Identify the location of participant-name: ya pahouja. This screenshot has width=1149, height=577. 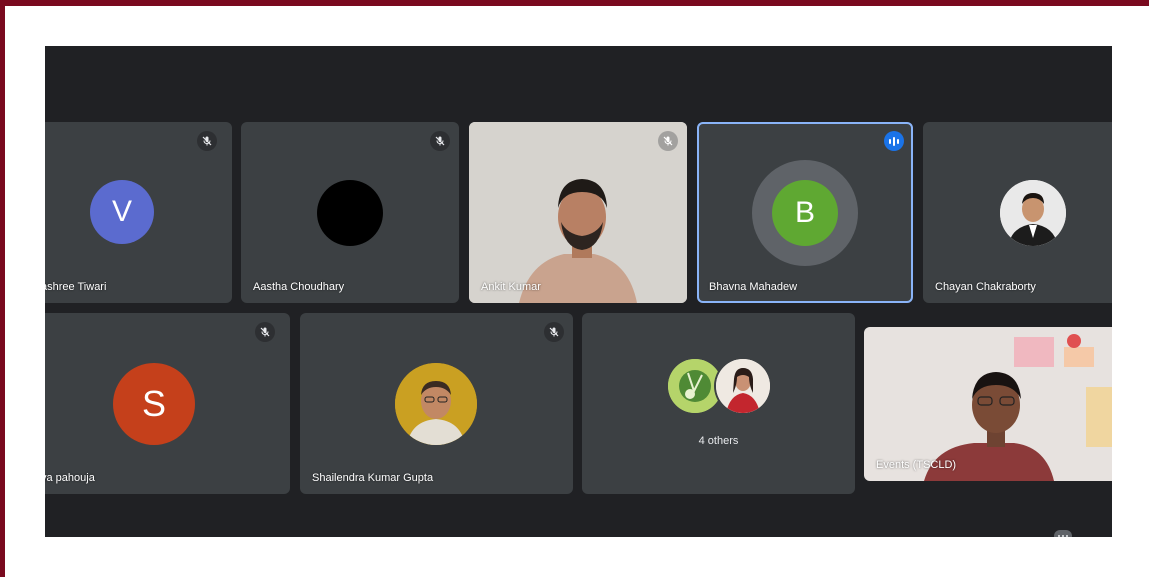
(70, 478).